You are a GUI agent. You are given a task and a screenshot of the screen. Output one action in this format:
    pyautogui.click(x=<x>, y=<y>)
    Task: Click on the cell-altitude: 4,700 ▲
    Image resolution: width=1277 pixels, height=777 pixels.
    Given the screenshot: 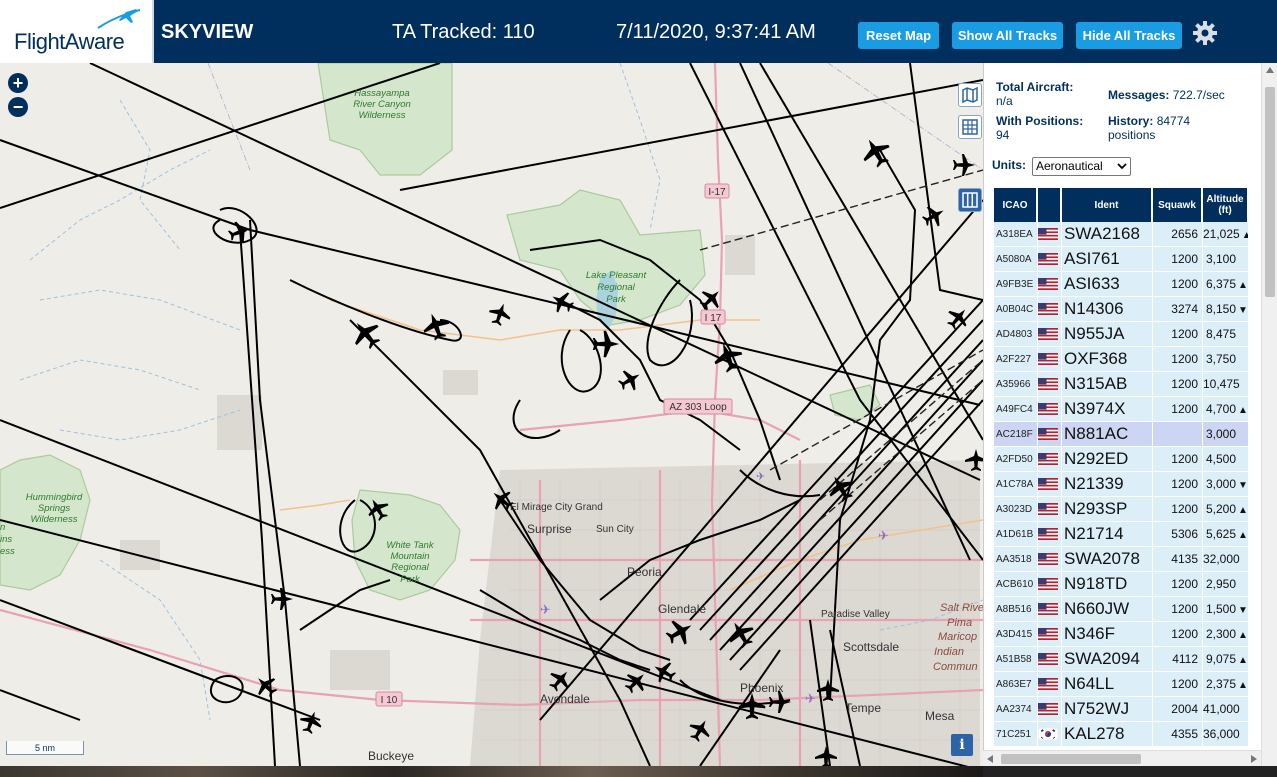 What is the action you would take?
    pyautogui.click(x=1226, y=409)
    